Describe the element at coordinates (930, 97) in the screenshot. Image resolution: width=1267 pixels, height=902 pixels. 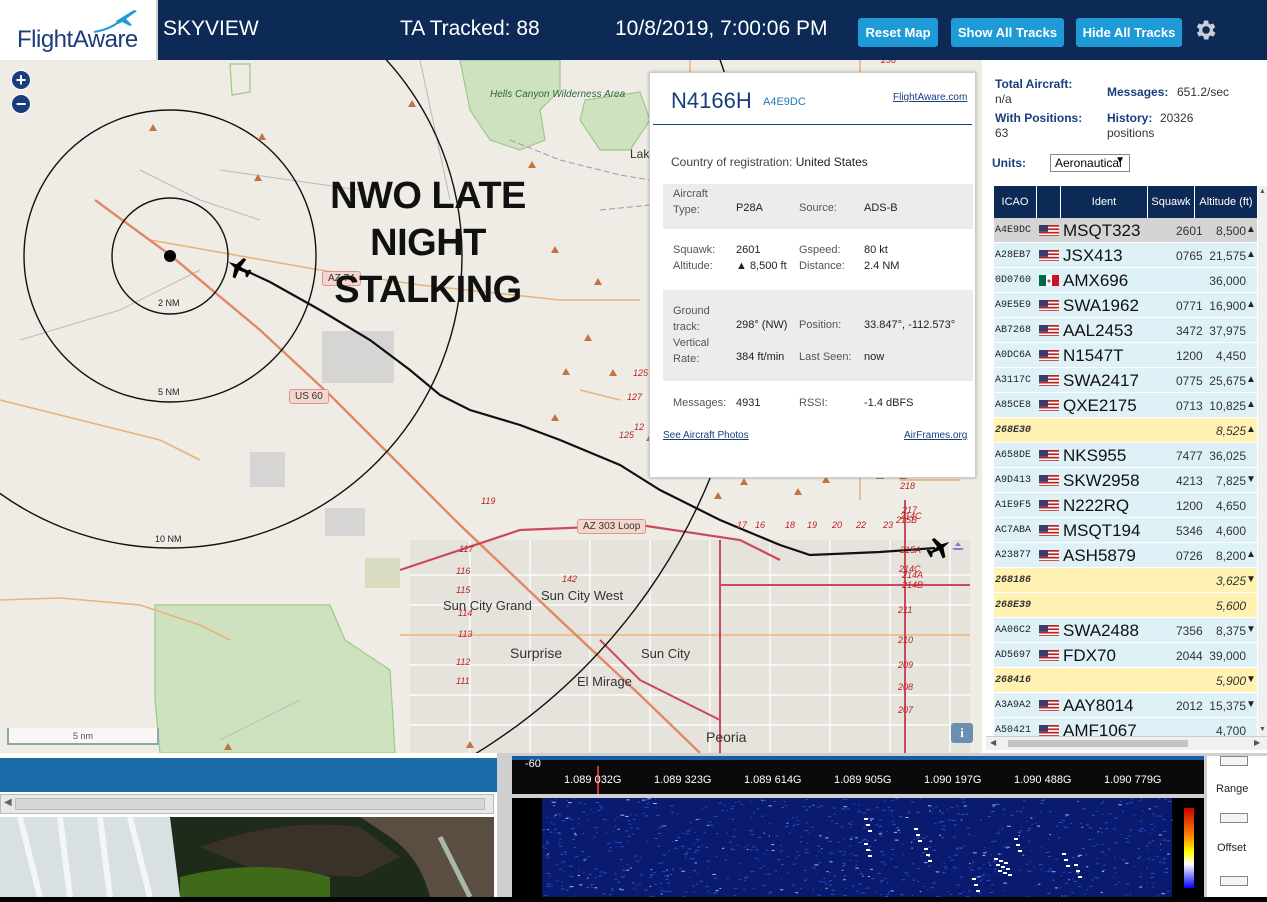
I see `flightaware-link: FlightAware.com` at that location.